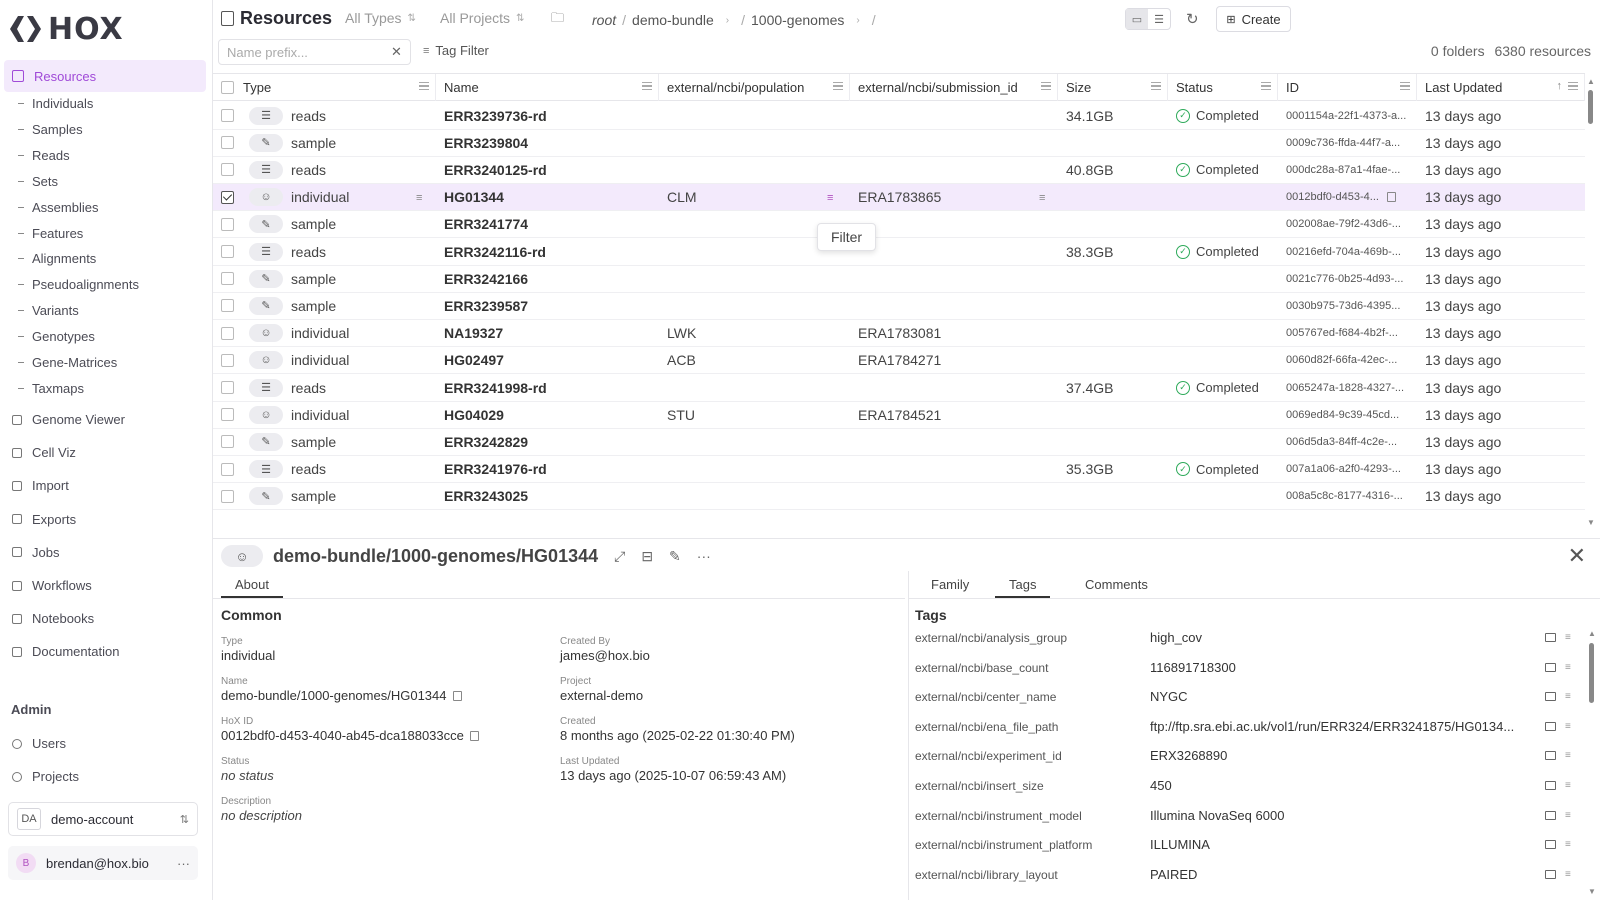  Describe the element at coordinates (56, 336) in the screenshot. I see `sidebar-subitem: Genotypes` at that location.